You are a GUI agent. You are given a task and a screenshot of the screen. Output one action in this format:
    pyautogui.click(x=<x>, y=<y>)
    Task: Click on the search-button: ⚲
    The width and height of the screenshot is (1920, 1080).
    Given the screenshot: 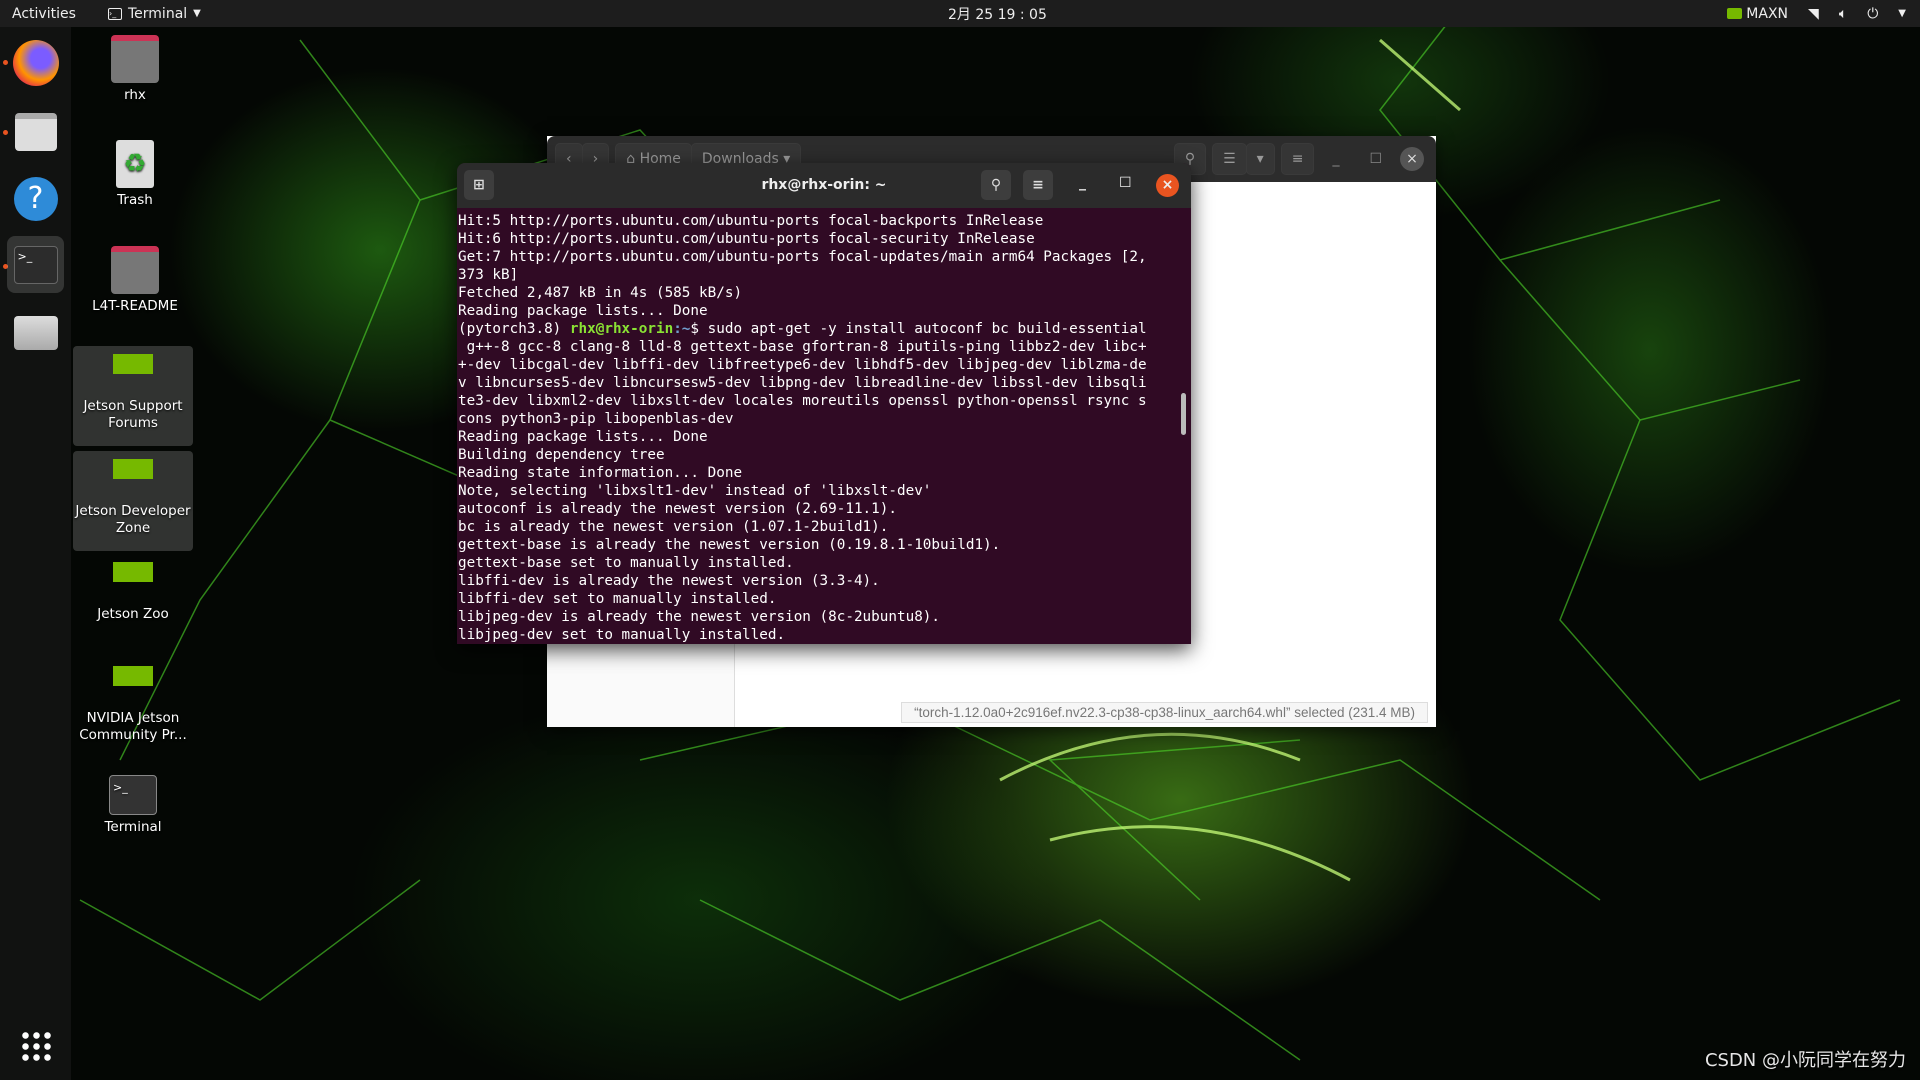 What is the action you would take?
    pyautogui.click(x=996, y=185)
    